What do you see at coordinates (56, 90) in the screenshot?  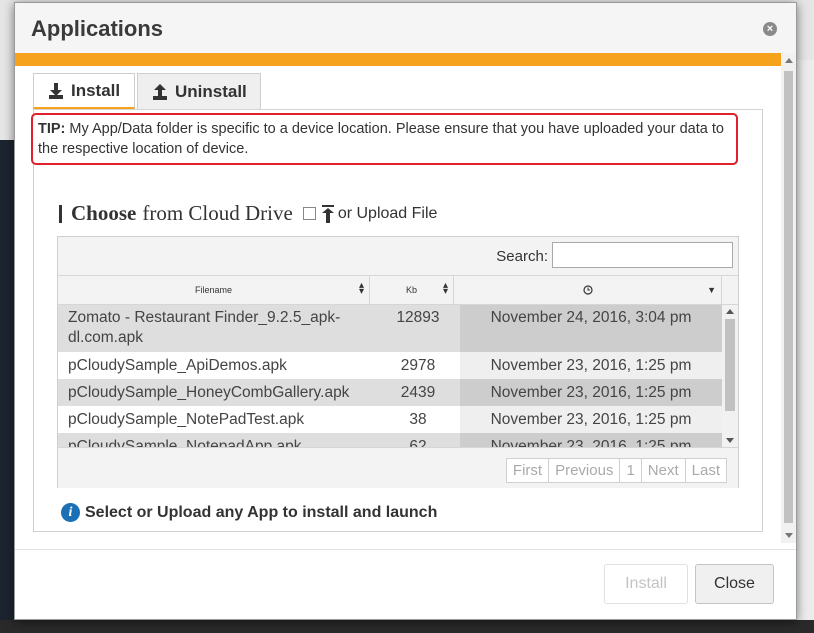 I see `download-icon` at bounding box center [56, 90].